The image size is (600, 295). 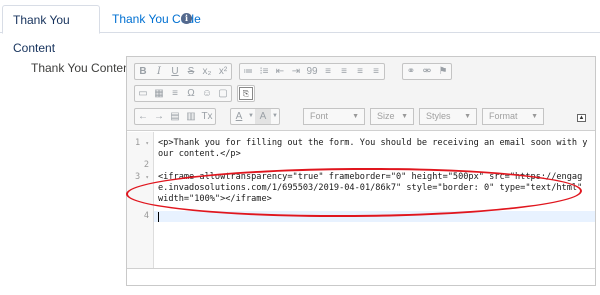 What do you see at coordinates (156, 19) in the screenshot?
I see `tab-thank-you-code: Thank You Code` at bounding box center [156, 19].